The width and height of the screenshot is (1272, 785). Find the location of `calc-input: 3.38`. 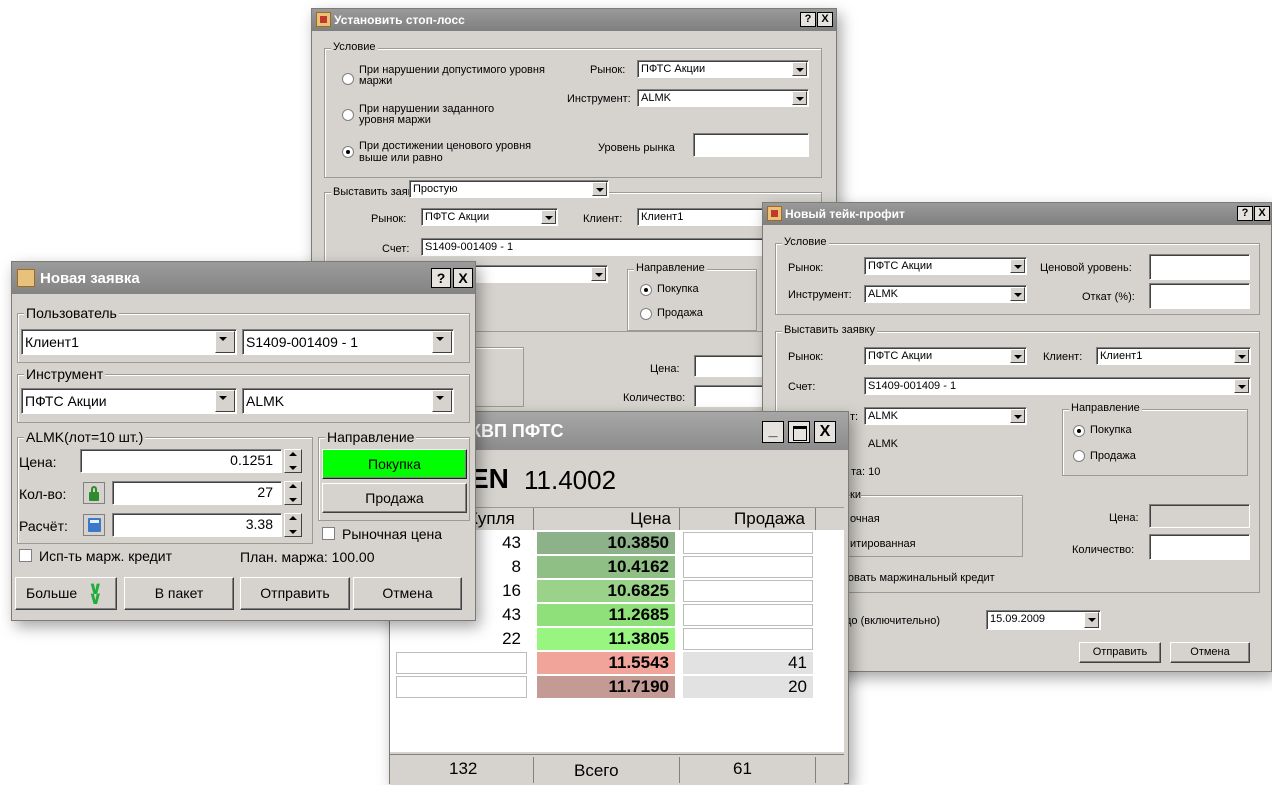

calc-input: 3.38 is located at coordinates (197, 525).